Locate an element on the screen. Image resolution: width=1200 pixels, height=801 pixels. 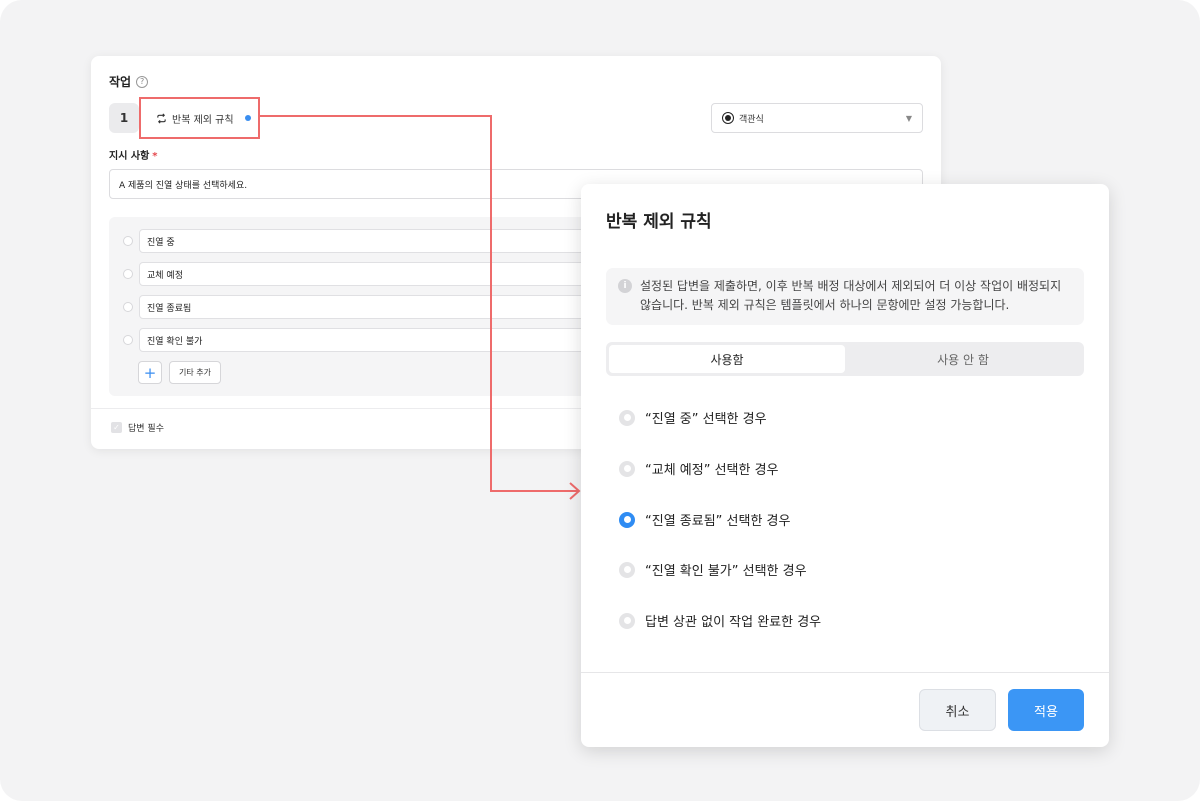
radio-button-selected is located at coordinates (627, 519).